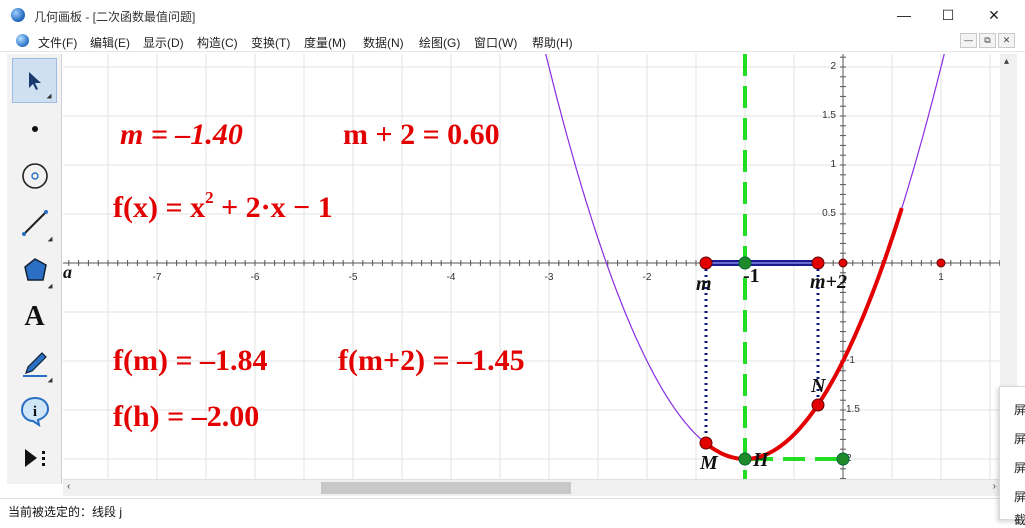 This screenshot has width=1025, height=528. What do you see at coordinates (706, 263) in the screenshot?
I see `point-m` at bounding box center [706, 263].